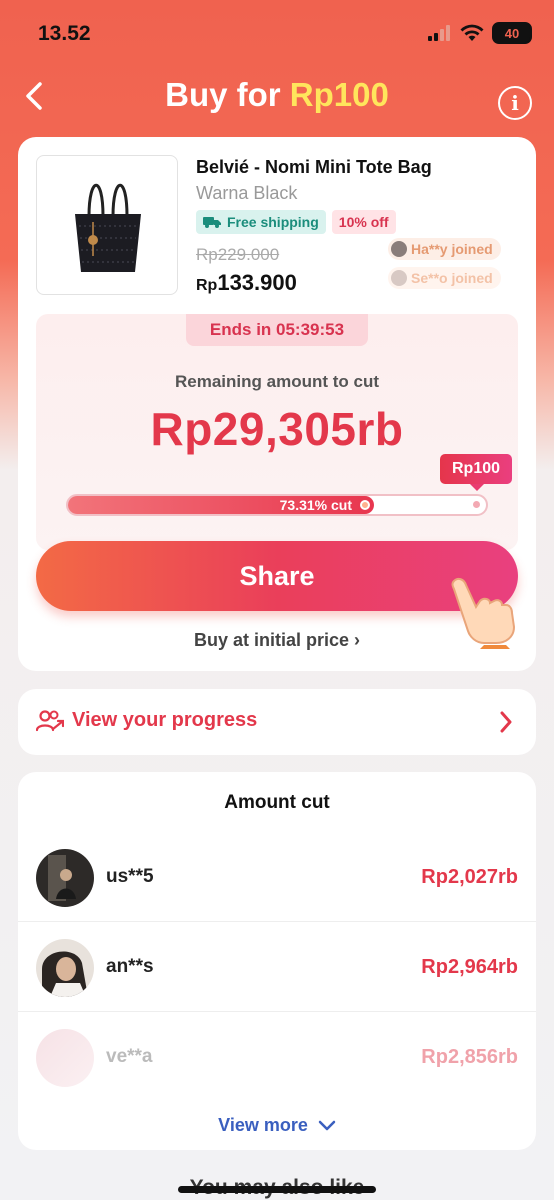 The width and height of the screenshot is (554, 1200). What do you see at coordinates (472, 32) in the screenshot?
I see `wifi-icon` at bounding box center [472, 32].